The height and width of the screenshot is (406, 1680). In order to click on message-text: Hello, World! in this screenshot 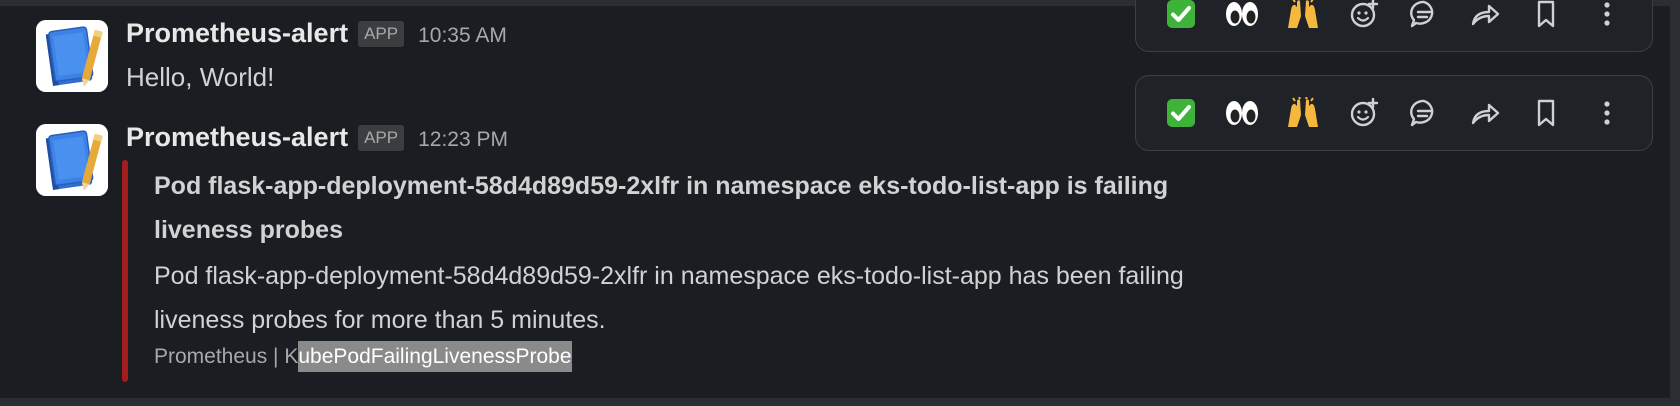, I will do `click(200, 77)`.